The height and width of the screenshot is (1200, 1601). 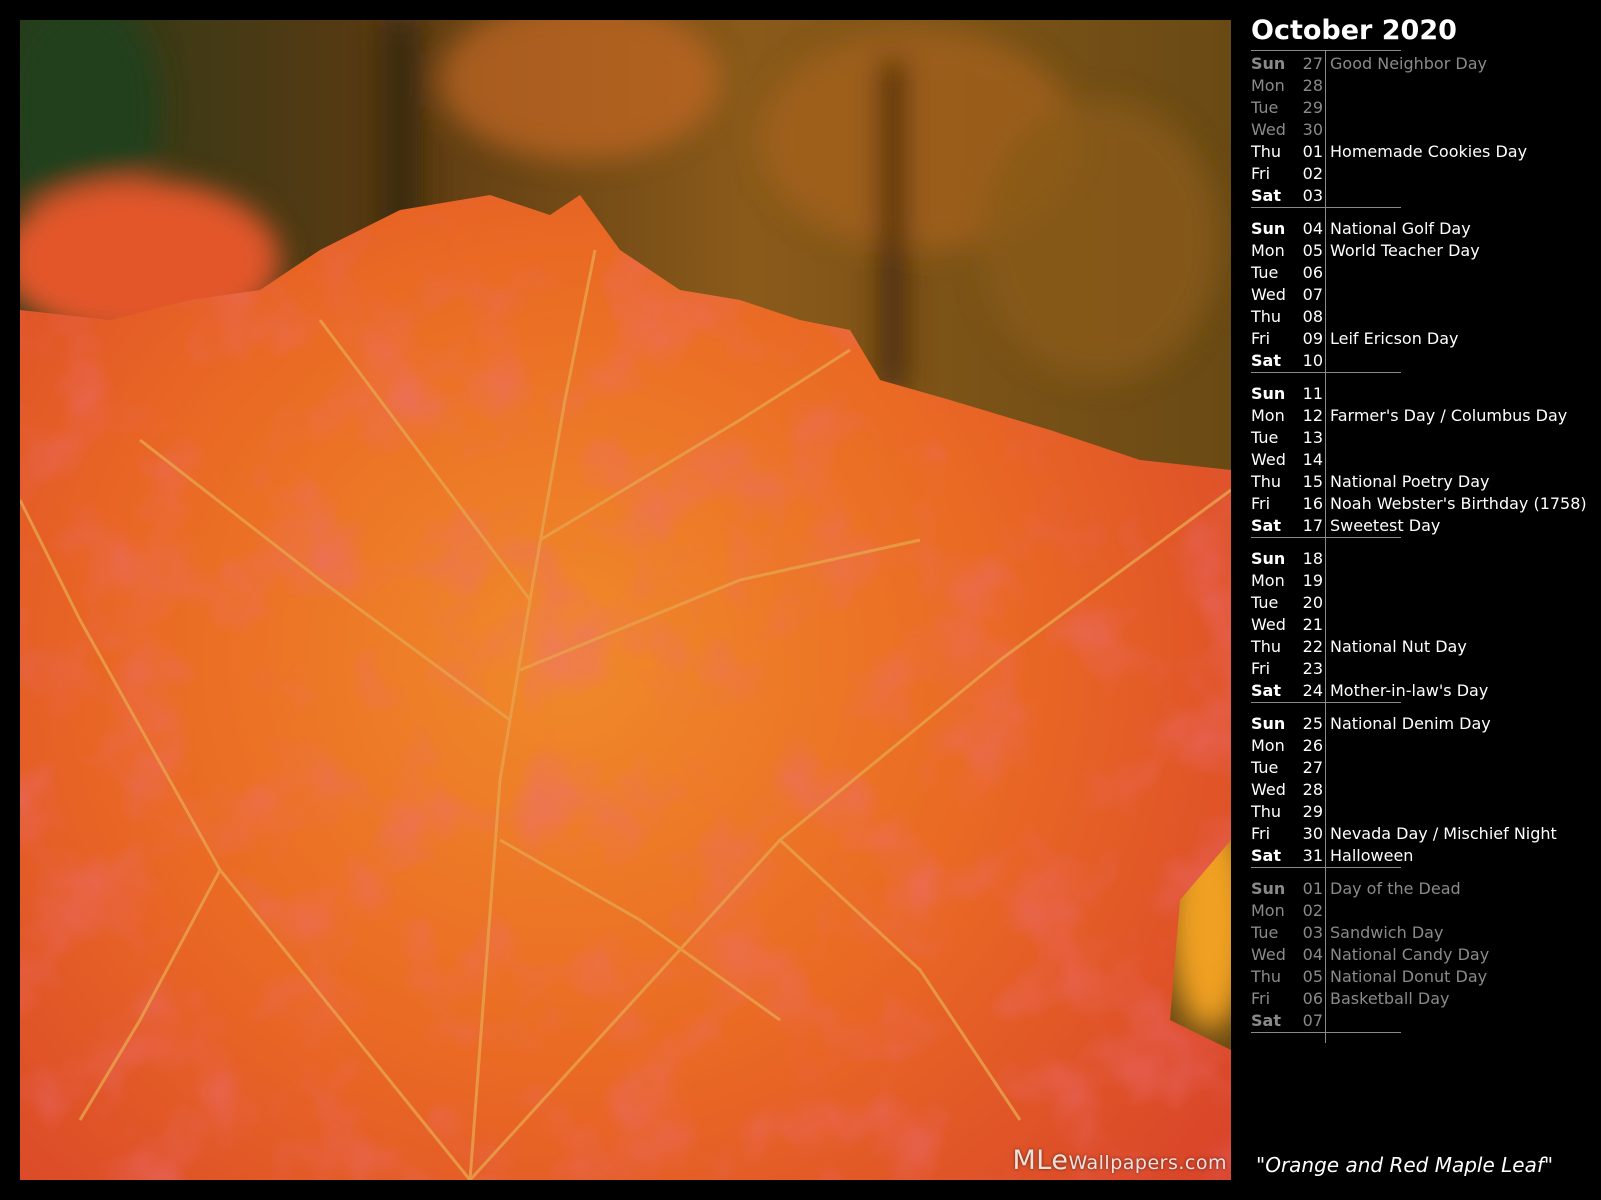 What do you see at coordinates (1326, 669) in the screenshot?
I see `calendar-day-row: Fri 23` at bounding box center [1326, 669].